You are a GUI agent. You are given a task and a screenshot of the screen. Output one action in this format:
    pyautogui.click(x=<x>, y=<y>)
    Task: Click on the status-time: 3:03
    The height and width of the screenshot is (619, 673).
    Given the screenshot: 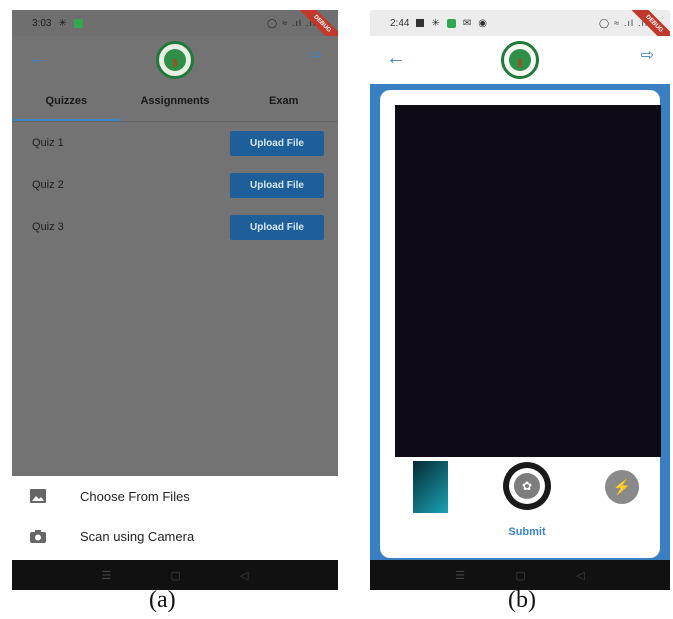 What is the action you would take?
    pyautogui.click(x=42, y=23)
    